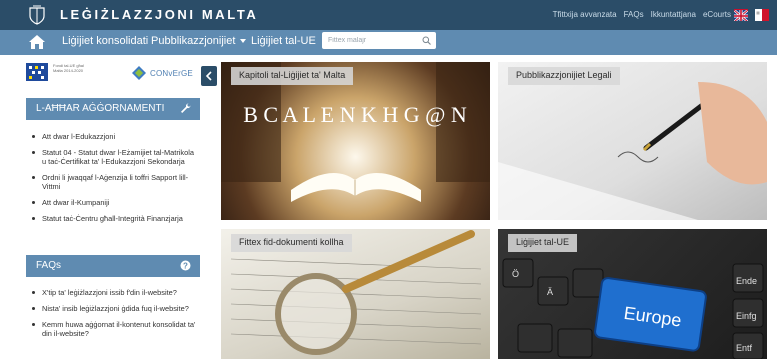 The height and width of the screenshot is (359, 777). I want to click on coat-of-arms-icon, so click(37, 15).